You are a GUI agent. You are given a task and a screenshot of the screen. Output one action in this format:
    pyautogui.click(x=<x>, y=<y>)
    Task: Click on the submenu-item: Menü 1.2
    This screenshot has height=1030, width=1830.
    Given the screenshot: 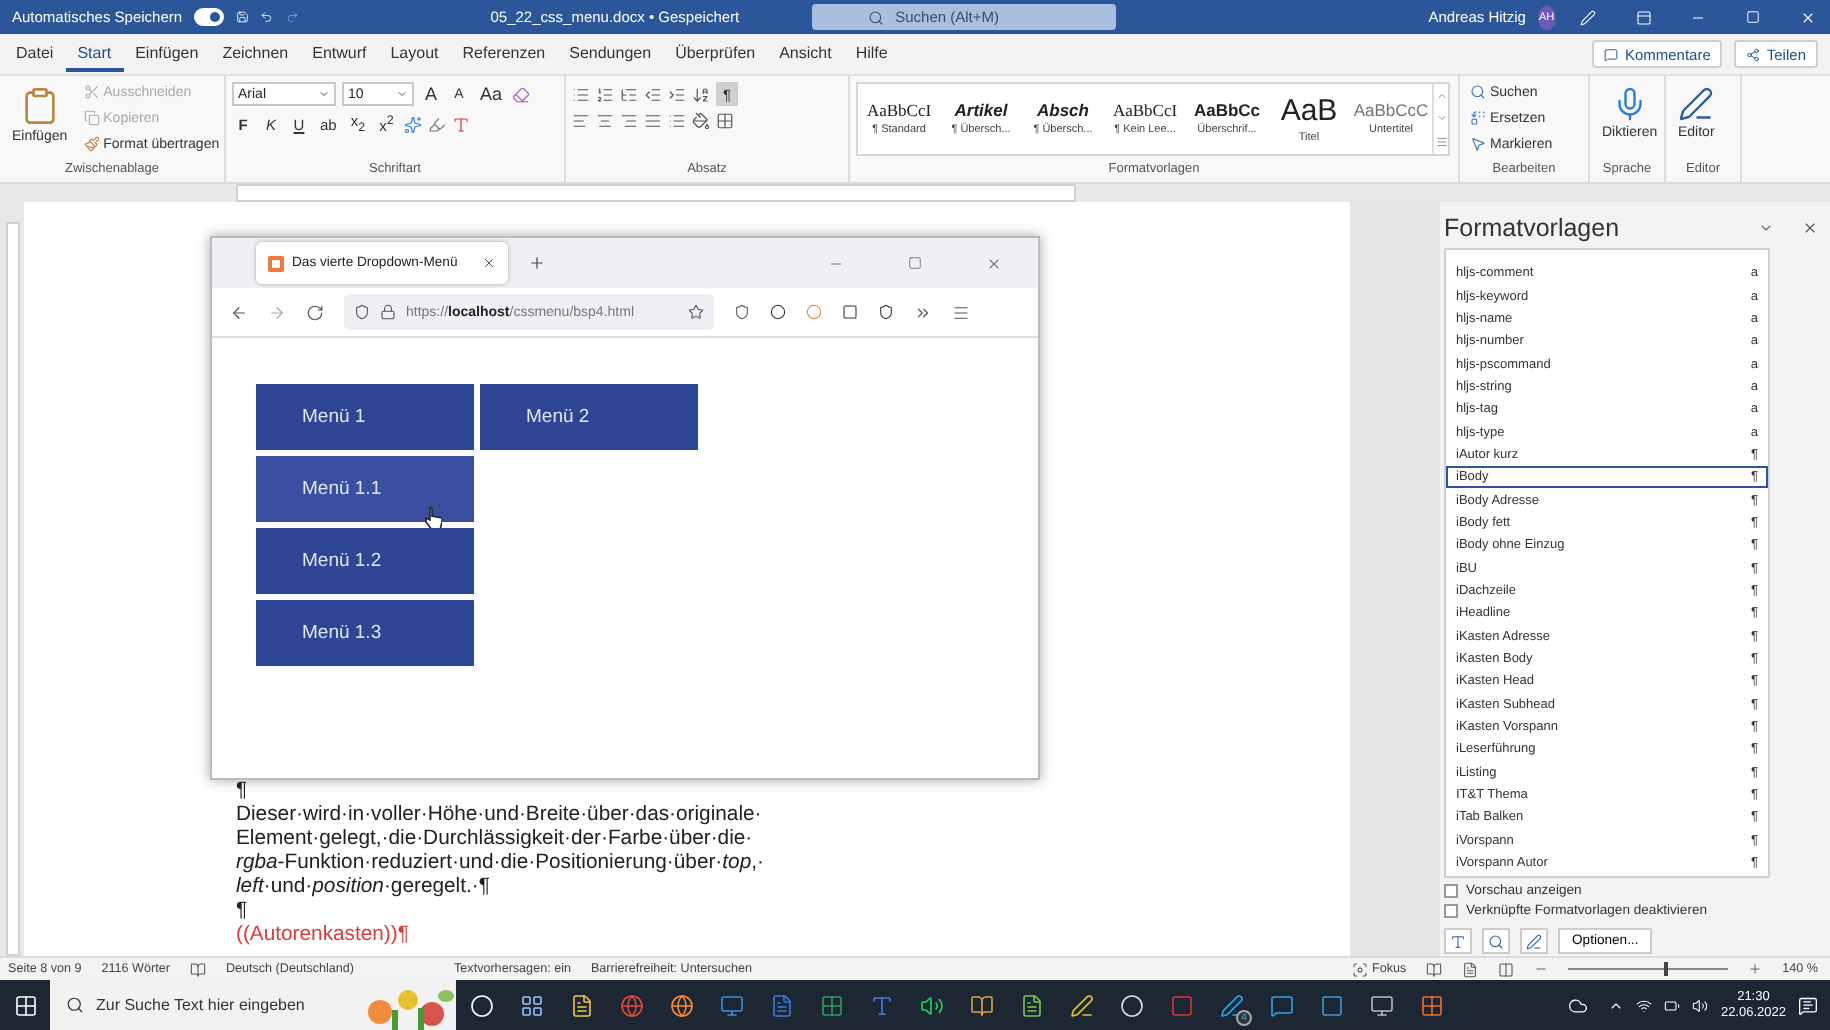 What is the action you would take?
    pyautogui.click(x=365, y=561)
    